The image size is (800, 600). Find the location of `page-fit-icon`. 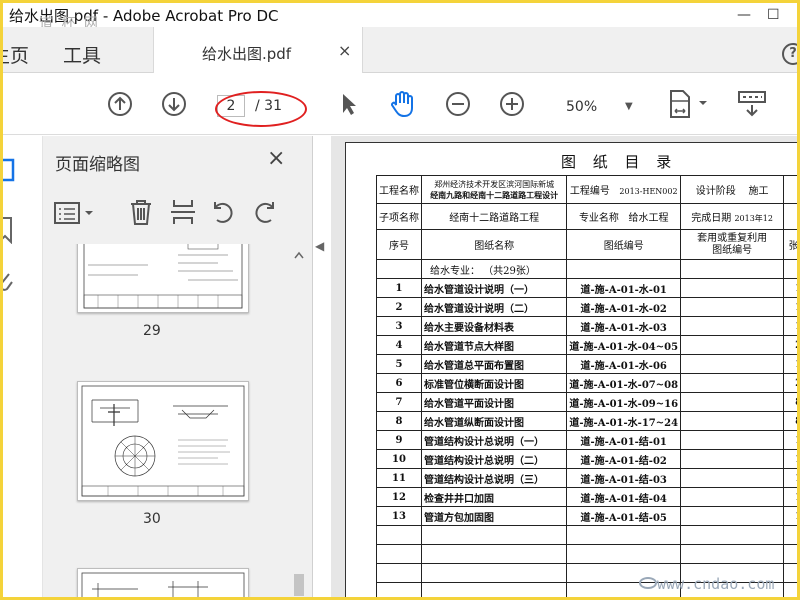

page-fit-icon is located at coordinates (689, 104).